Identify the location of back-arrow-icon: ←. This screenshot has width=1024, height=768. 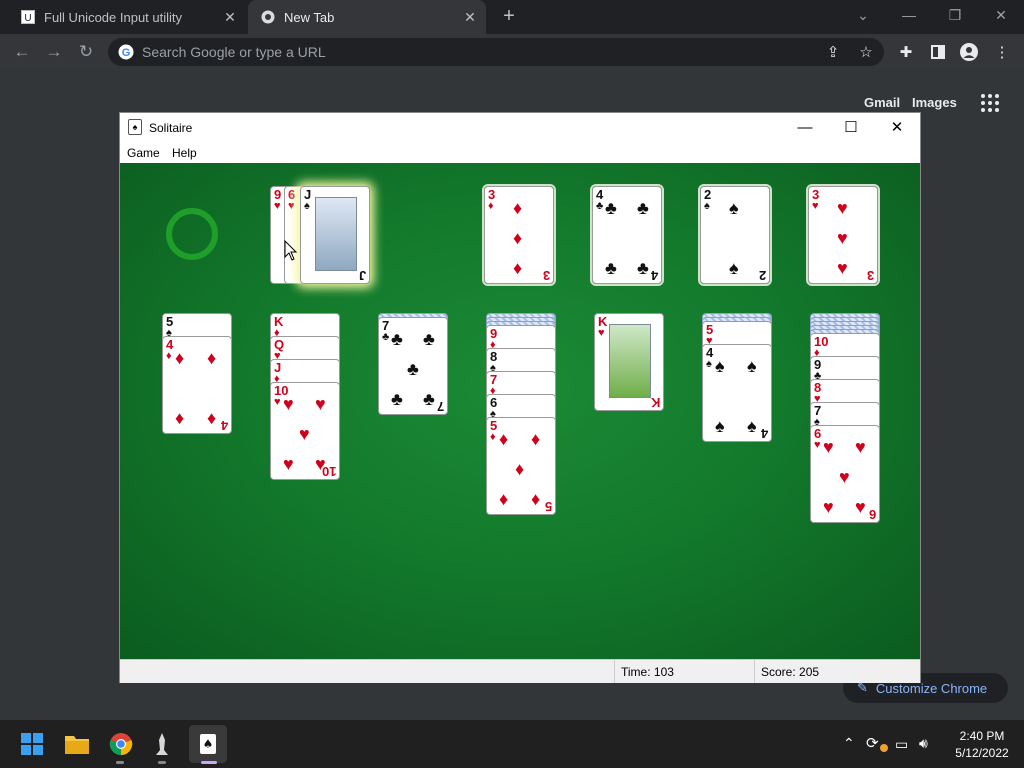
(22, 52).